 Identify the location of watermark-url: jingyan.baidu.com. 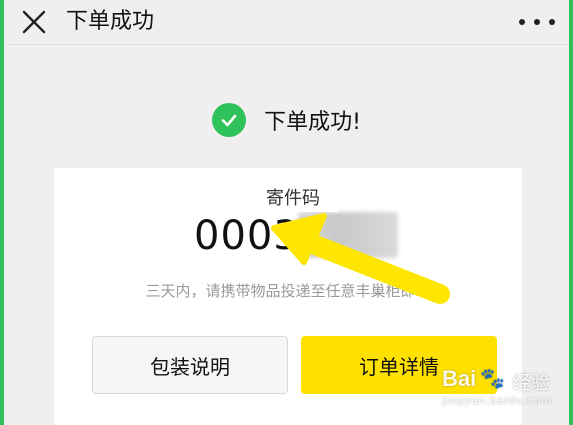
(497, 400).